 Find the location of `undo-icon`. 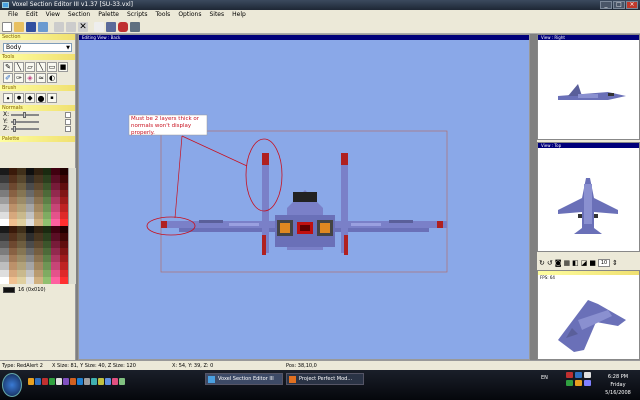

undo-icon is located at coordinates (59, 26).